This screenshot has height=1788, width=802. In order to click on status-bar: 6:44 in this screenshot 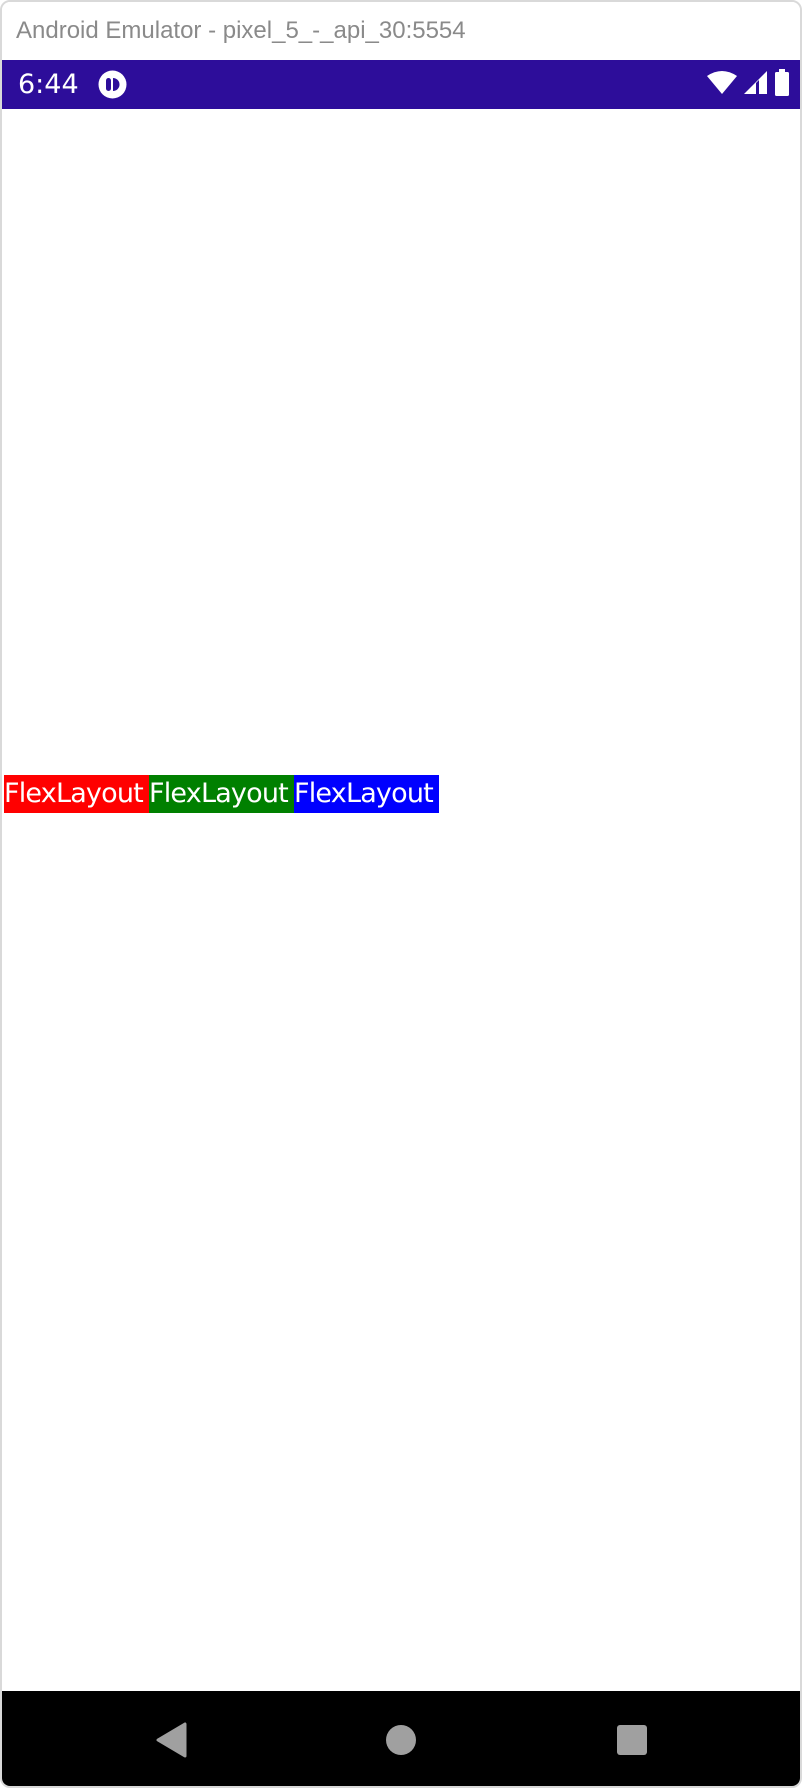, I will do `click(401, 84)`.